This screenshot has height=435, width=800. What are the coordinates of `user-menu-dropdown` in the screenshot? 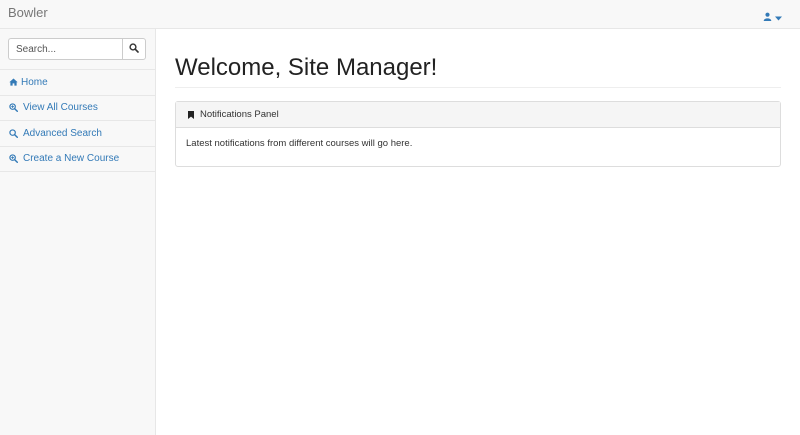 It's located at (772, 17).